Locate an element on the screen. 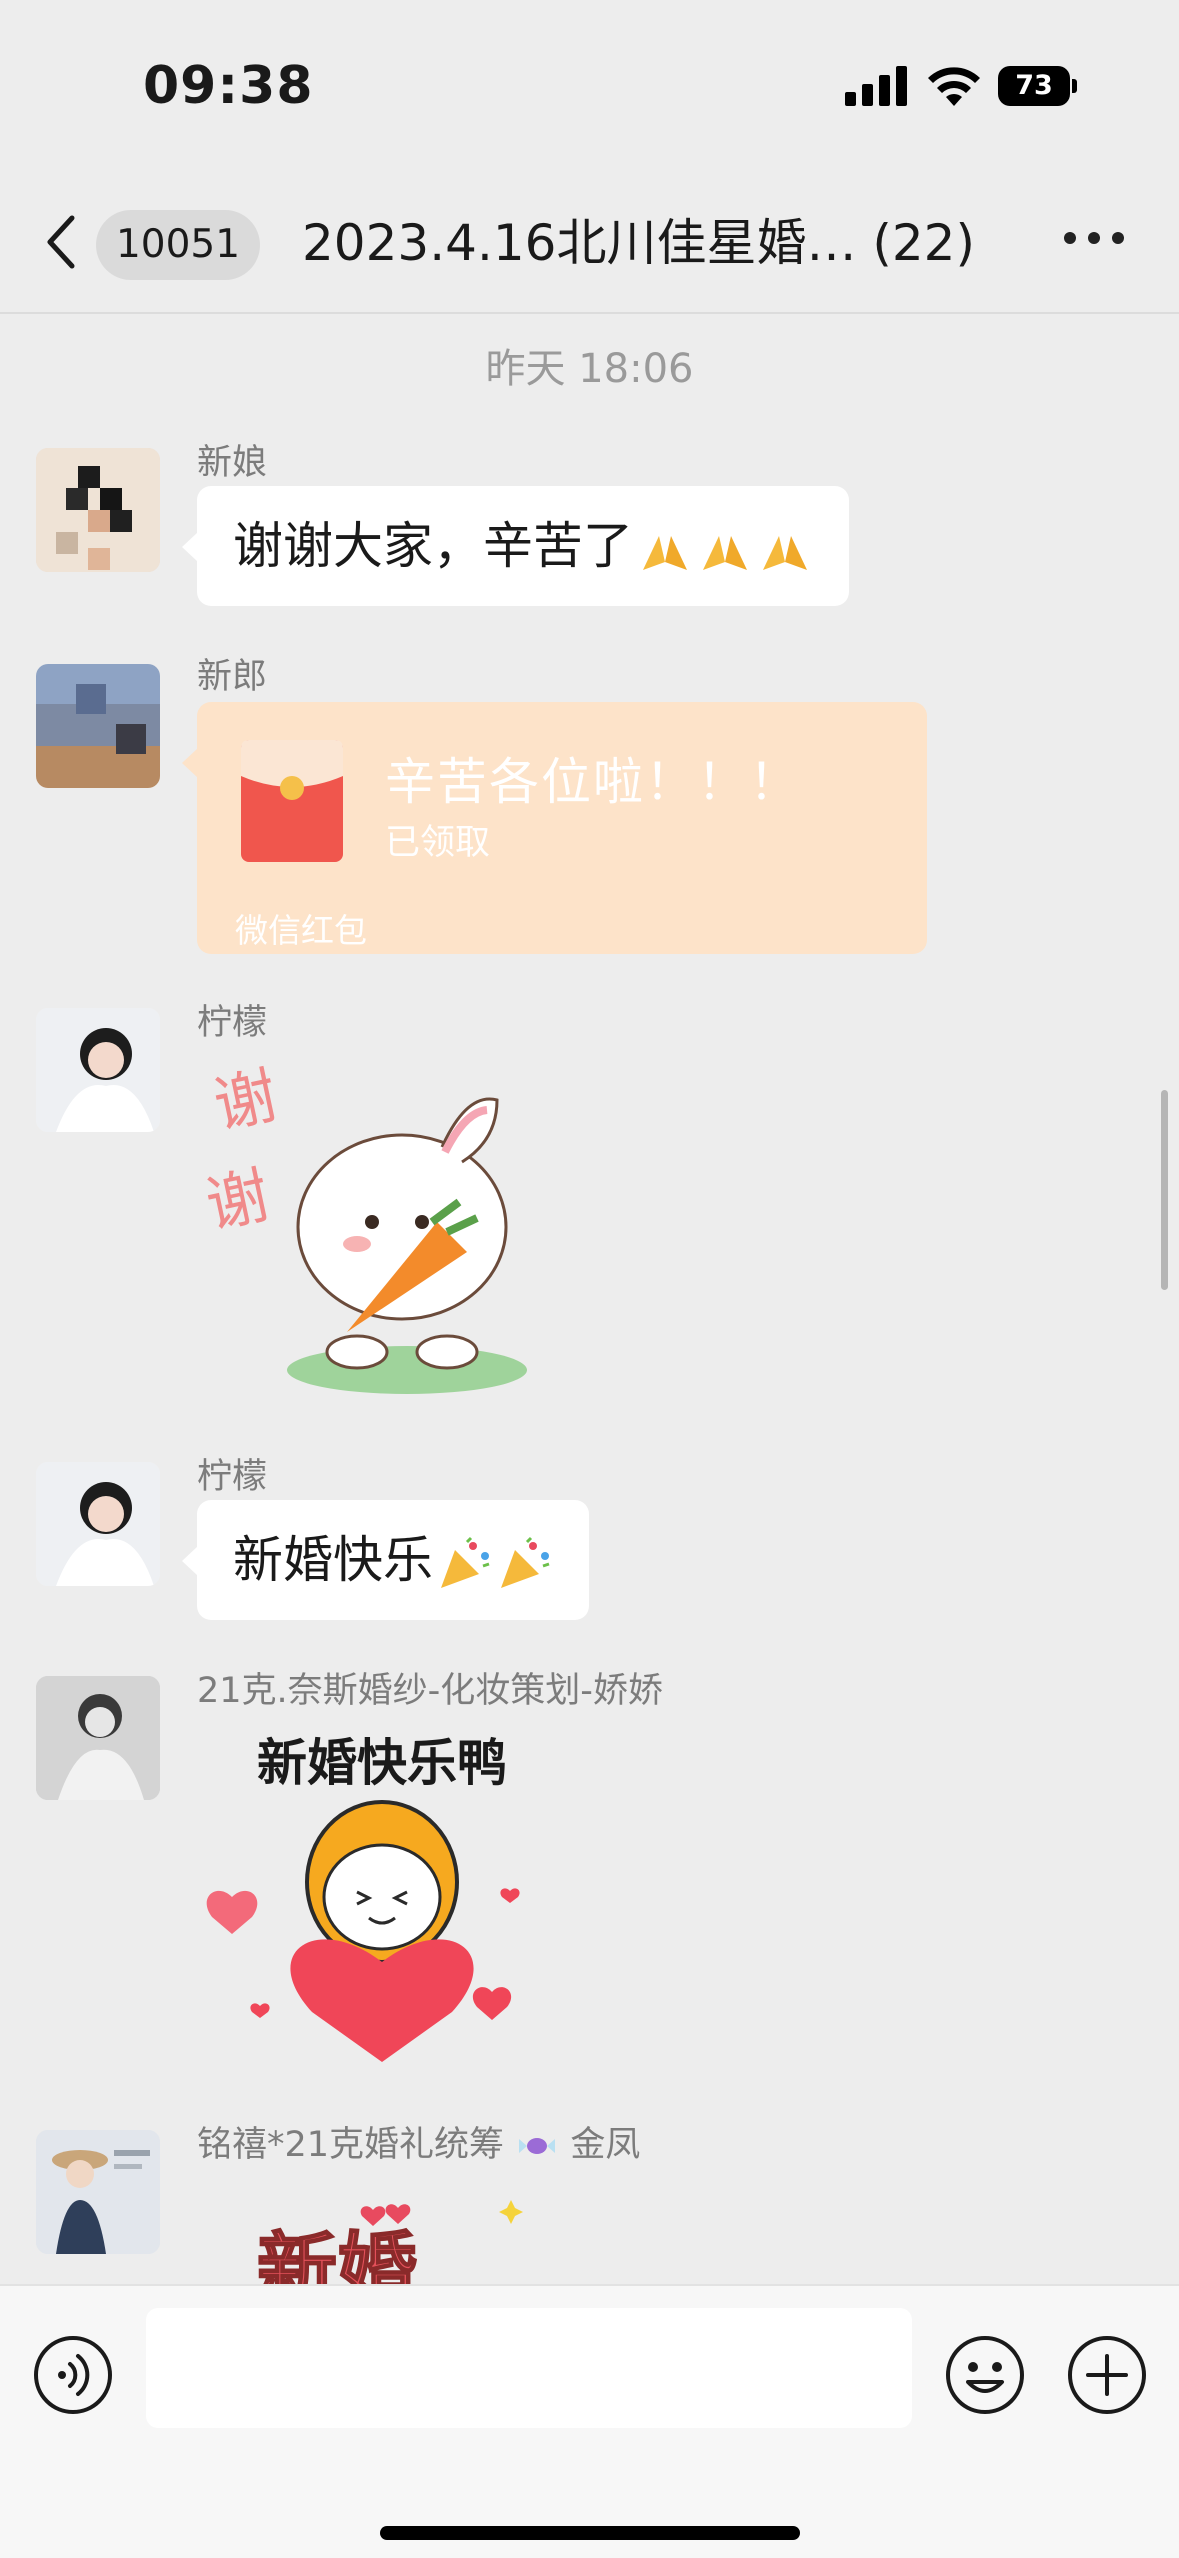  cellular-signal-icon is located at coordinates (876, 86).